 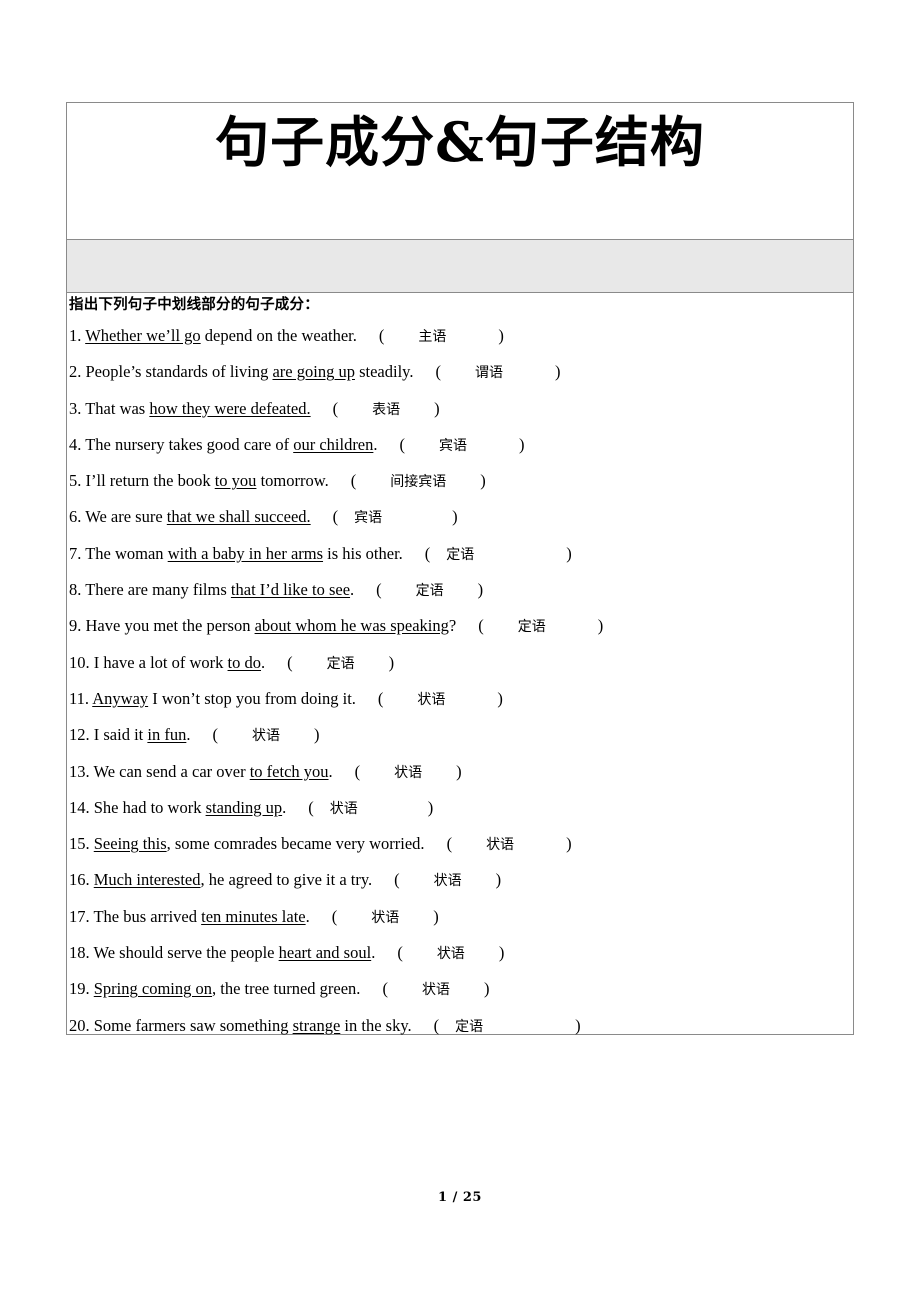 I want to click on question-sentence: We are sure that we shall succeed., so click(x=197, y=516).